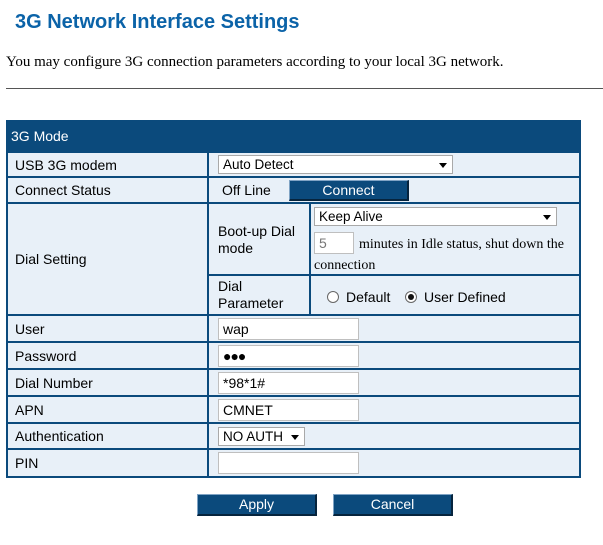 Image resolution: width=603 pixels, height=545 pixels. Describe the element at coordinates (29, 409) in the screenshot. I see `apn-label-text: APN` at that location.